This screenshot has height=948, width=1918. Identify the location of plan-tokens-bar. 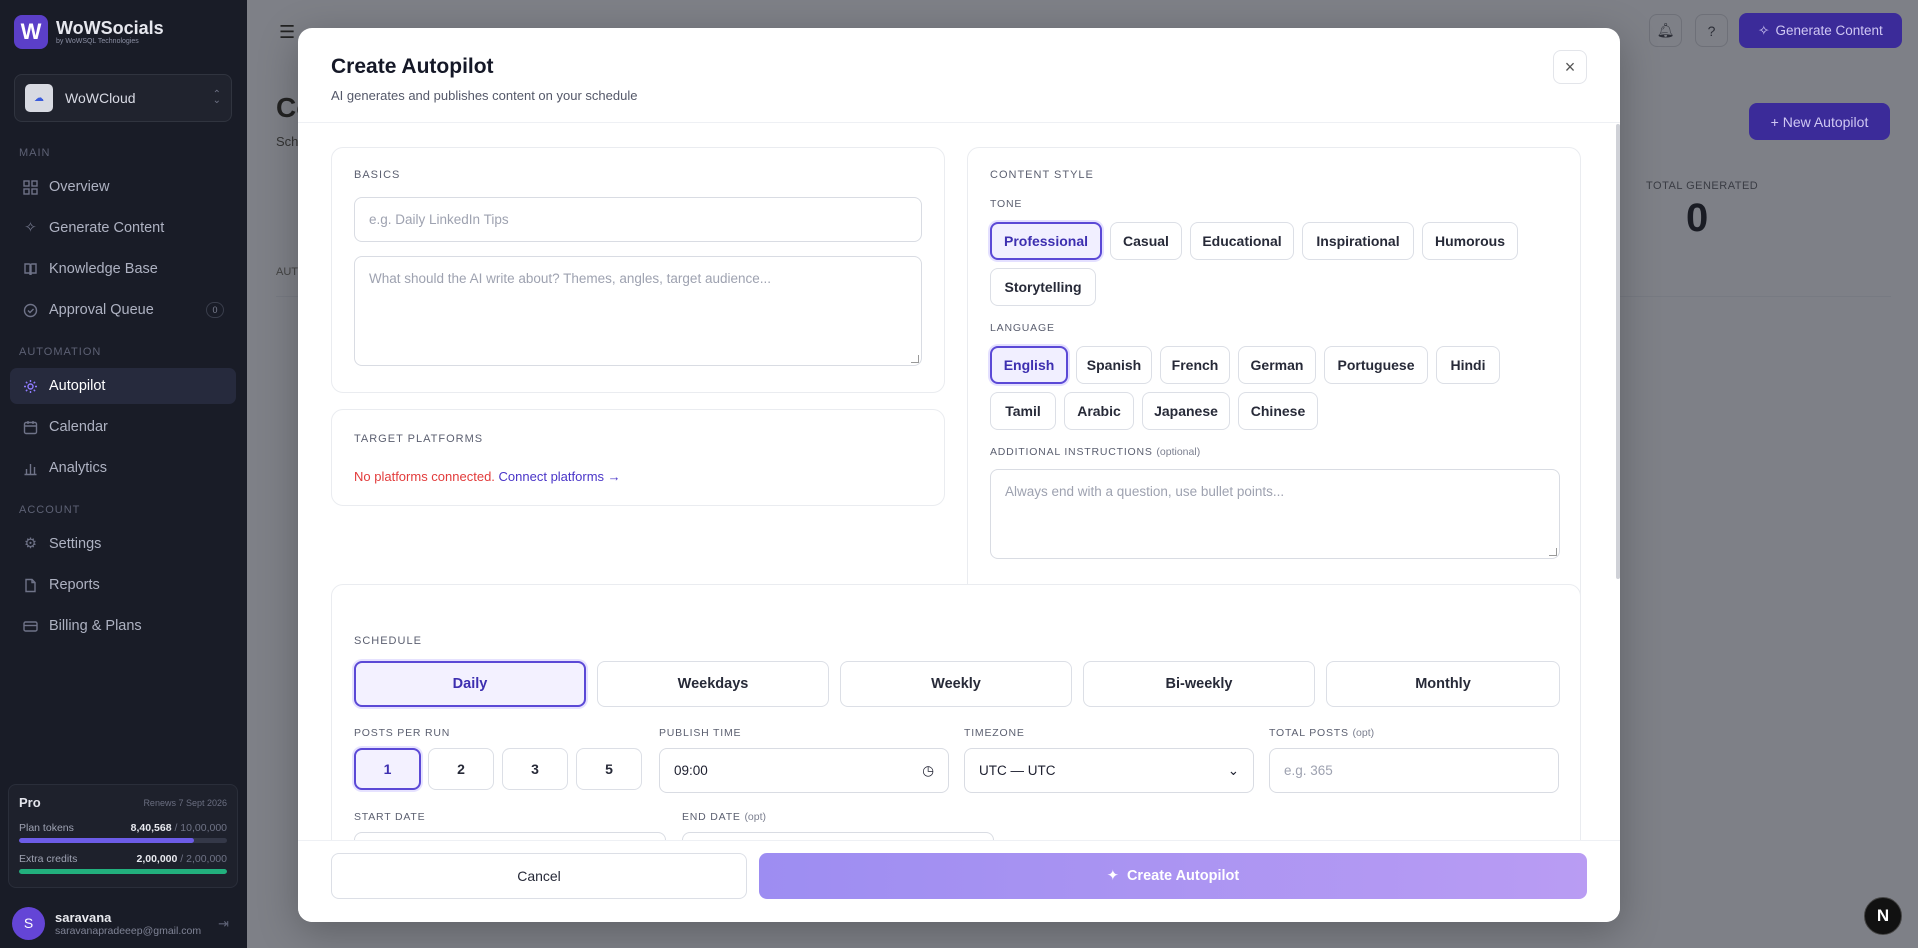
(123, 840).